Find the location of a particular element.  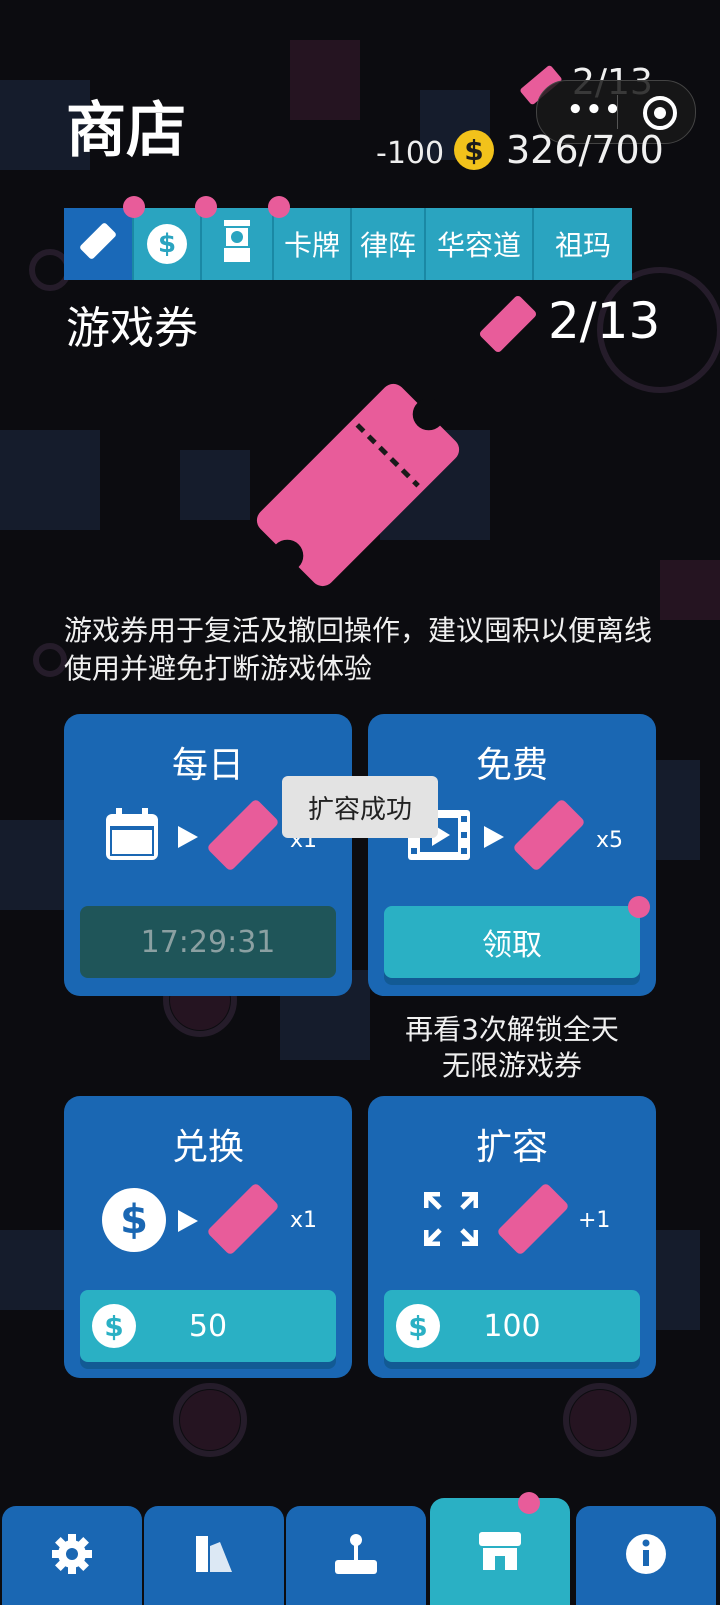

page-title: 商店 is located at coordinates (126, 131).